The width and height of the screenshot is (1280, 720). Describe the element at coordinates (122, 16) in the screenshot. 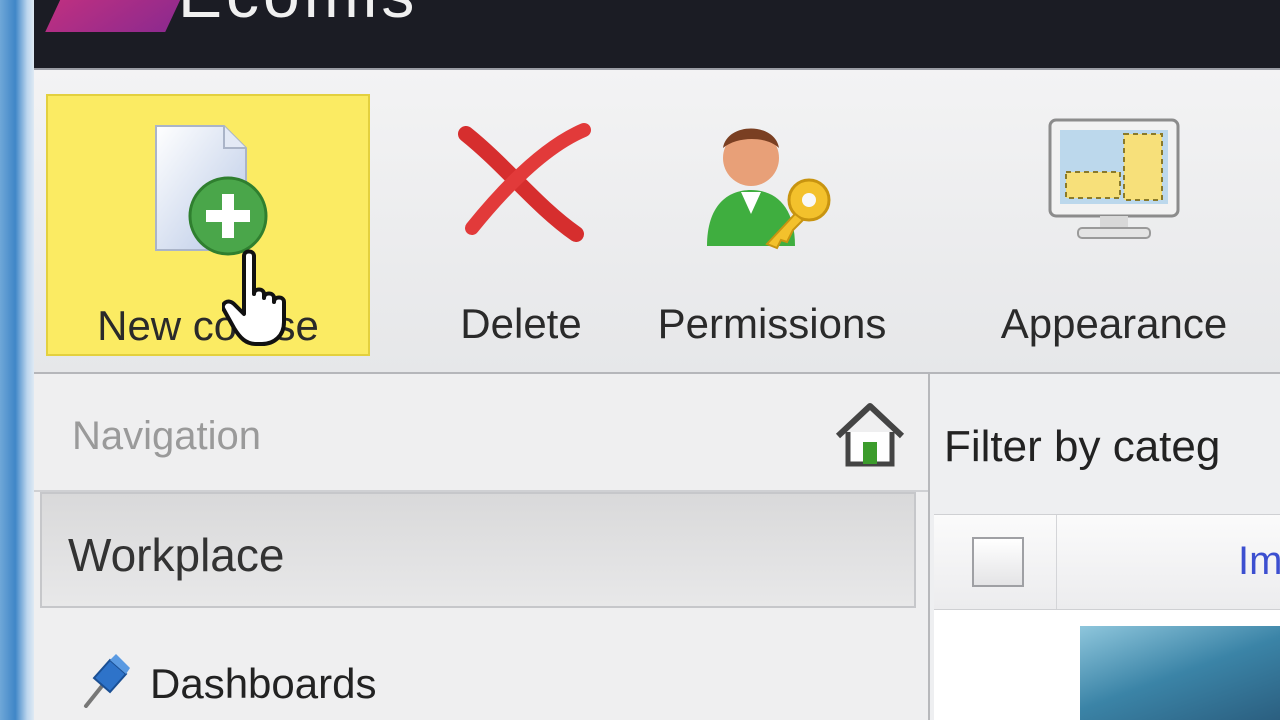

I see `brand-logo` at that location.